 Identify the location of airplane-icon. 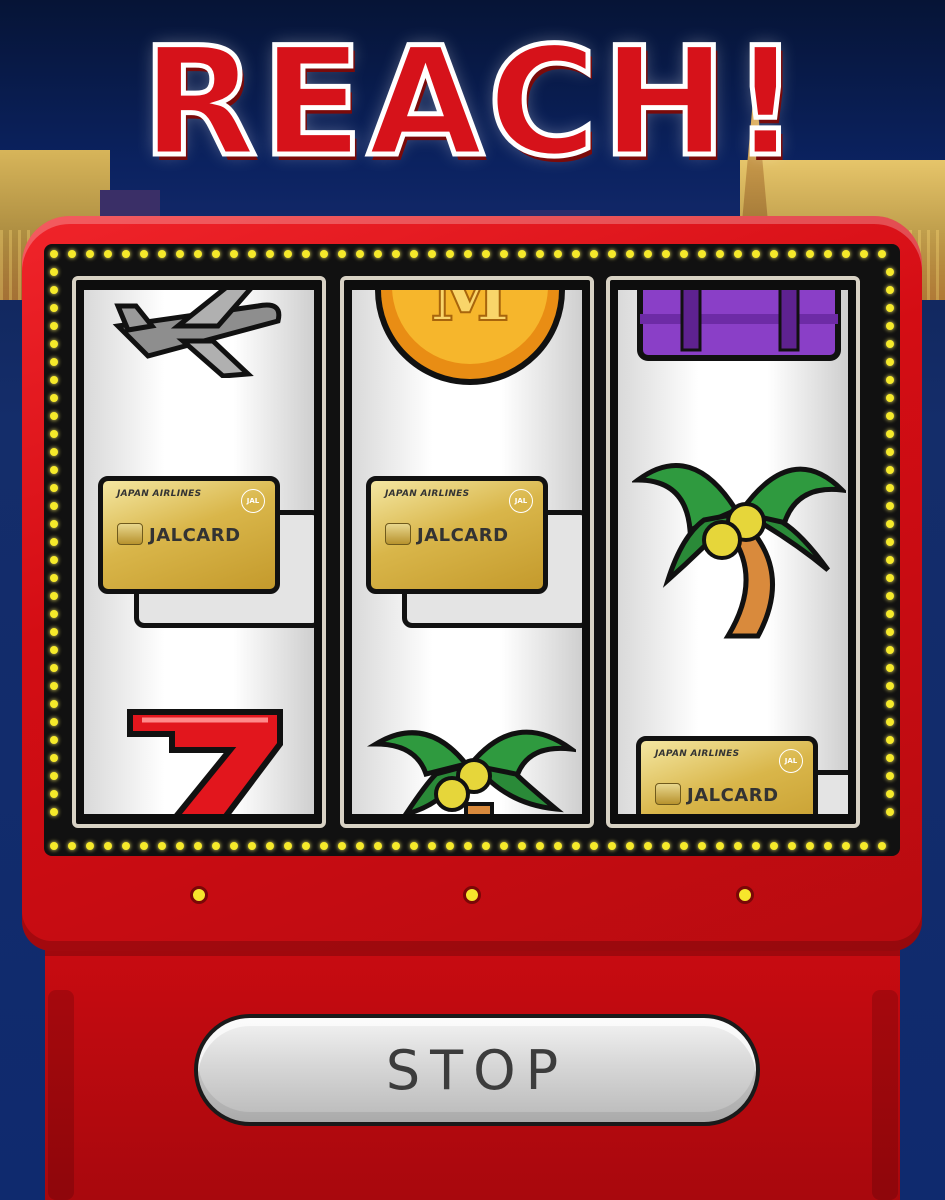
(197, 334).